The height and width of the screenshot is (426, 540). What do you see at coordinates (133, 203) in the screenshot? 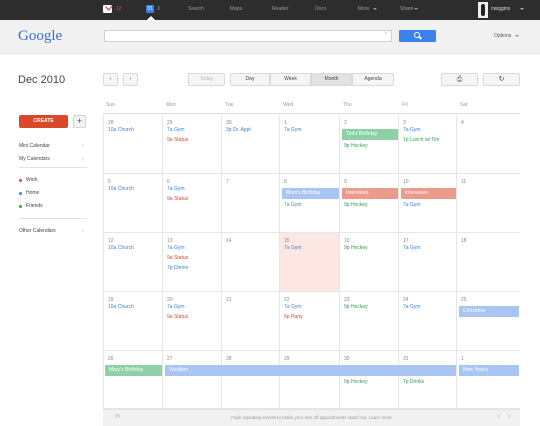
I see `day-cell: 5 10a Church` at bounding box center [133, 203].